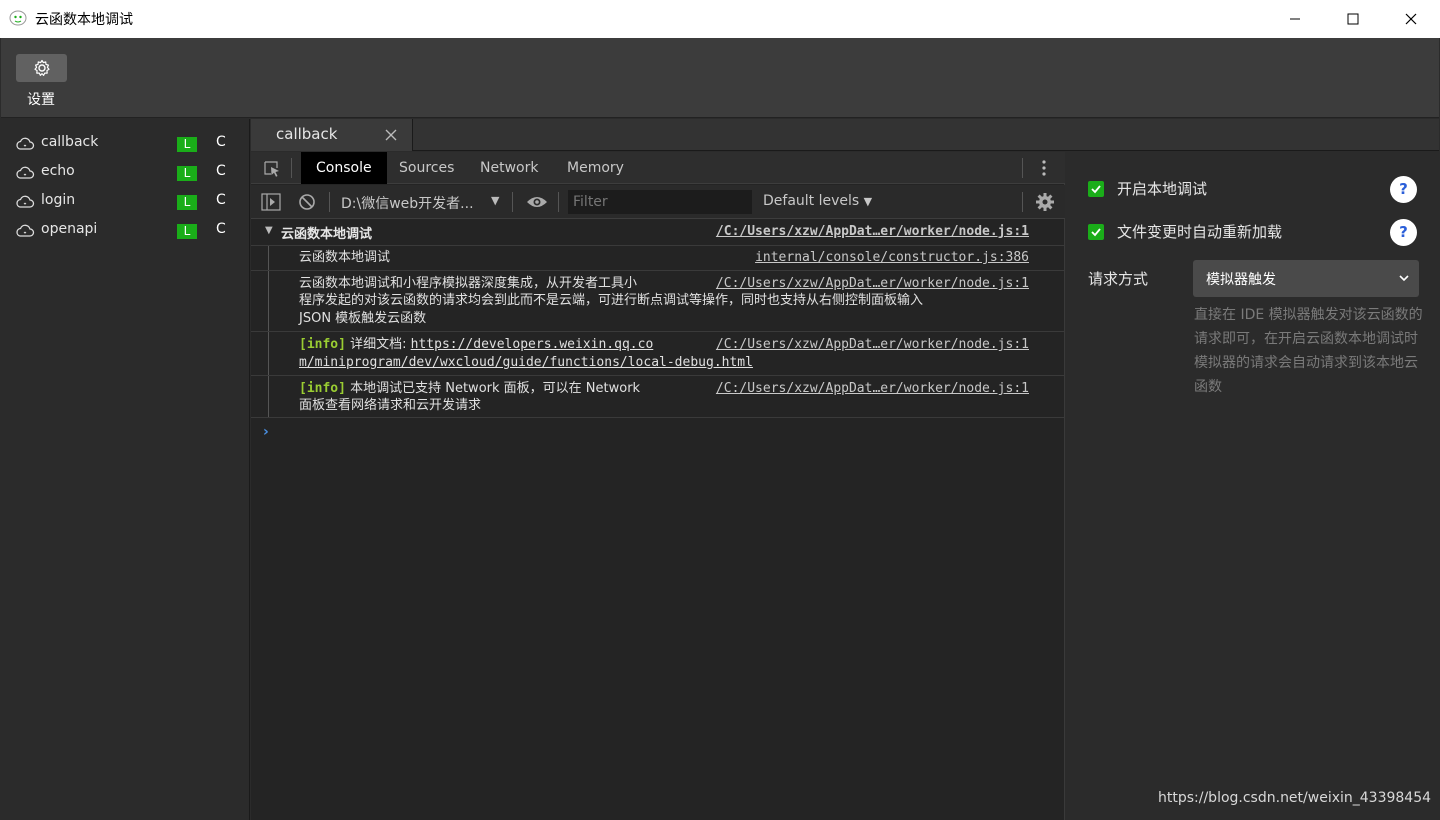 The image size is (1440, 820). Describe the element at coordinates (69, 229) in the screenshot. I see `function-name: openapi` at that location.